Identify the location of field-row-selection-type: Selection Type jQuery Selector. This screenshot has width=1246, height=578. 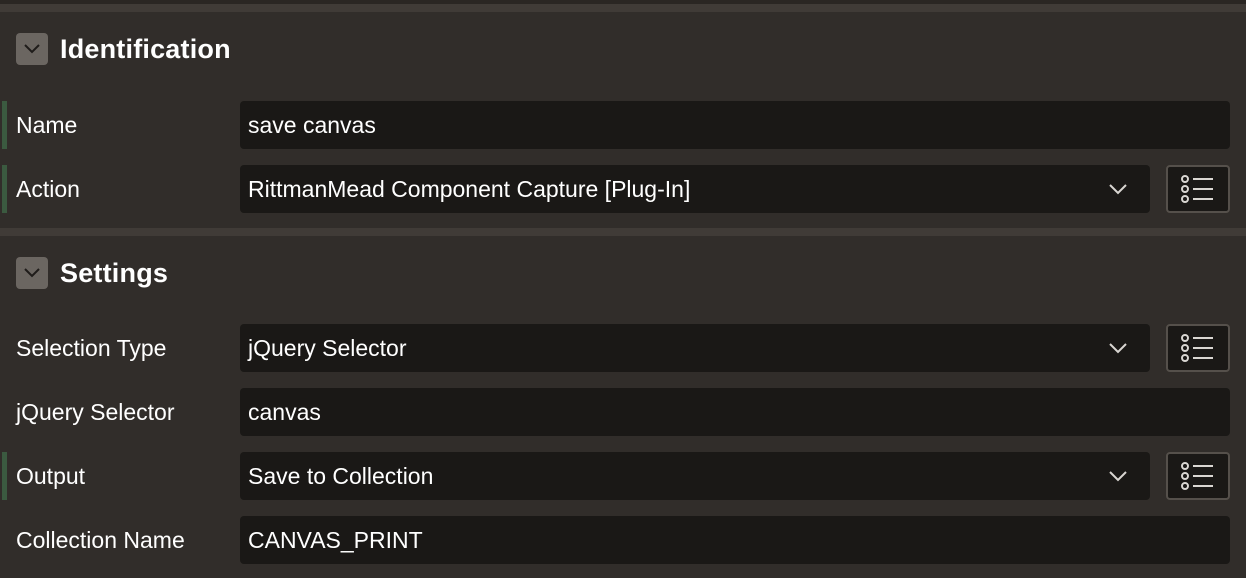
(623, 348).